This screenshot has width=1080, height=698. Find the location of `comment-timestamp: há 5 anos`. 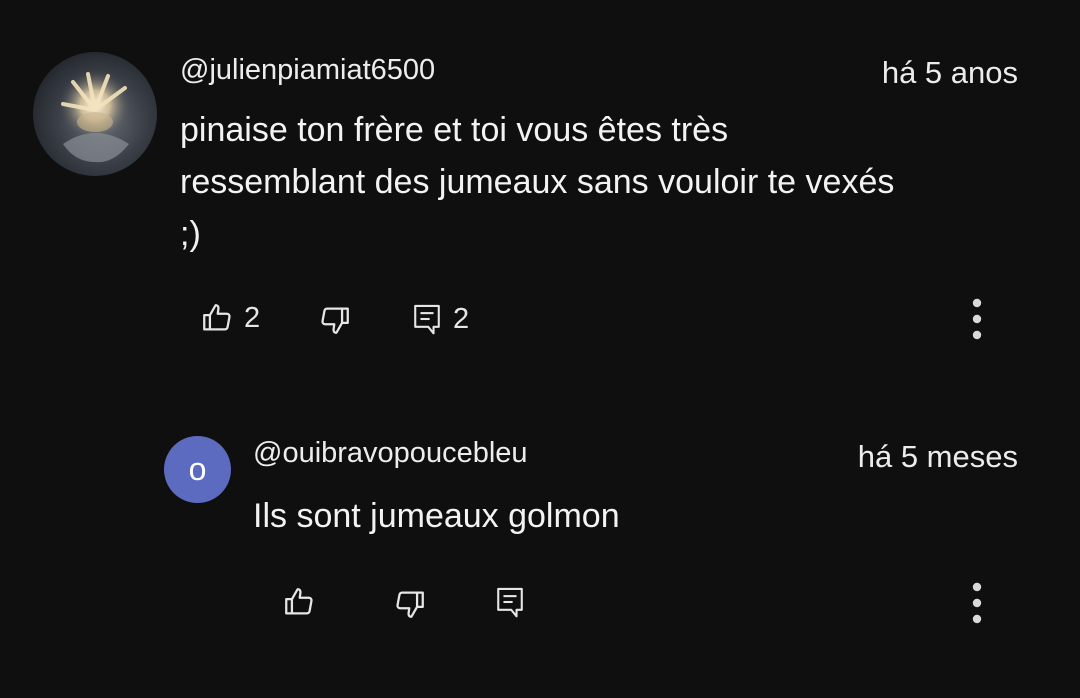

comment-timestamp: há 5 anos is located at coordinates (949, 72).